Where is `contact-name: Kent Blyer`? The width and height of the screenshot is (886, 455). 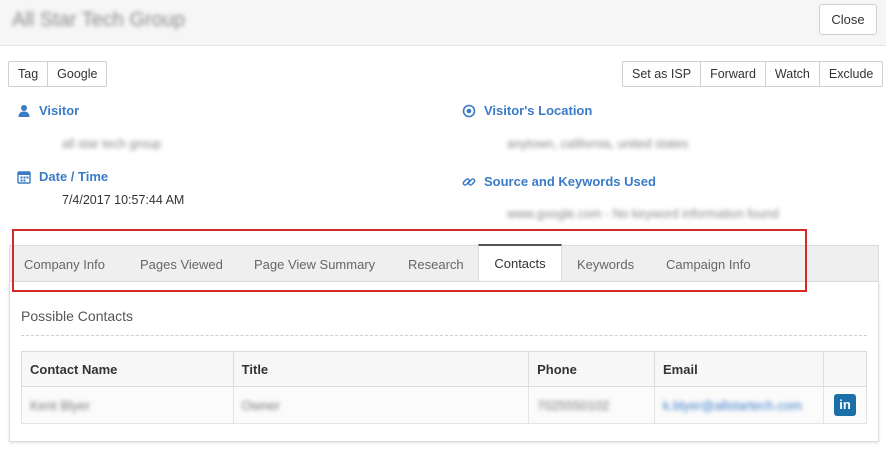 contact-name: Kent Blyer is located at coordinates (60, 405).